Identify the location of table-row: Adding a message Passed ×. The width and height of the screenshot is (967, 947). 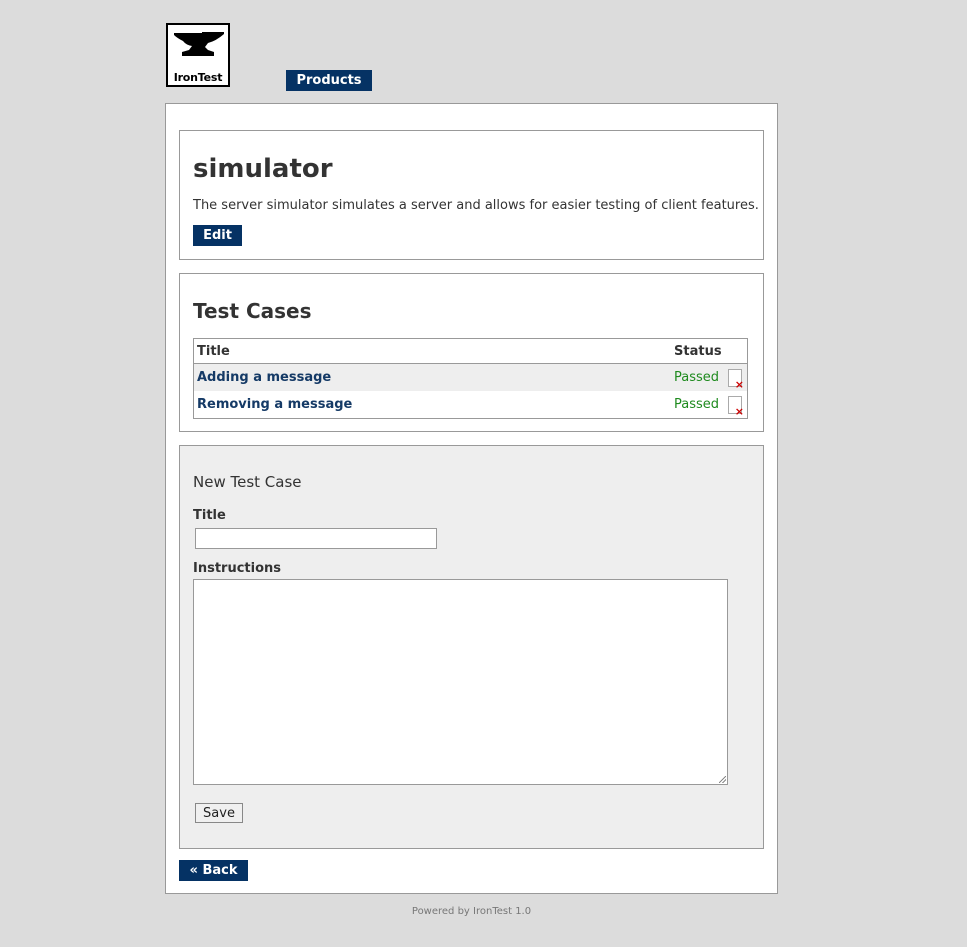
(470, 377).